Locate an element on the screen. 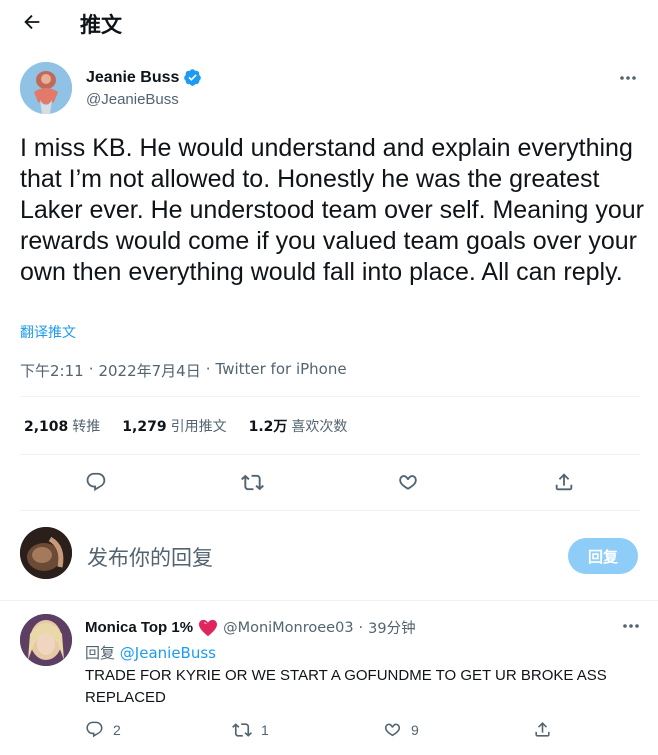 The width and height of the screenshot is (658, 755). reply-actions: 2 1 9 is located at coordinates (362, 732).